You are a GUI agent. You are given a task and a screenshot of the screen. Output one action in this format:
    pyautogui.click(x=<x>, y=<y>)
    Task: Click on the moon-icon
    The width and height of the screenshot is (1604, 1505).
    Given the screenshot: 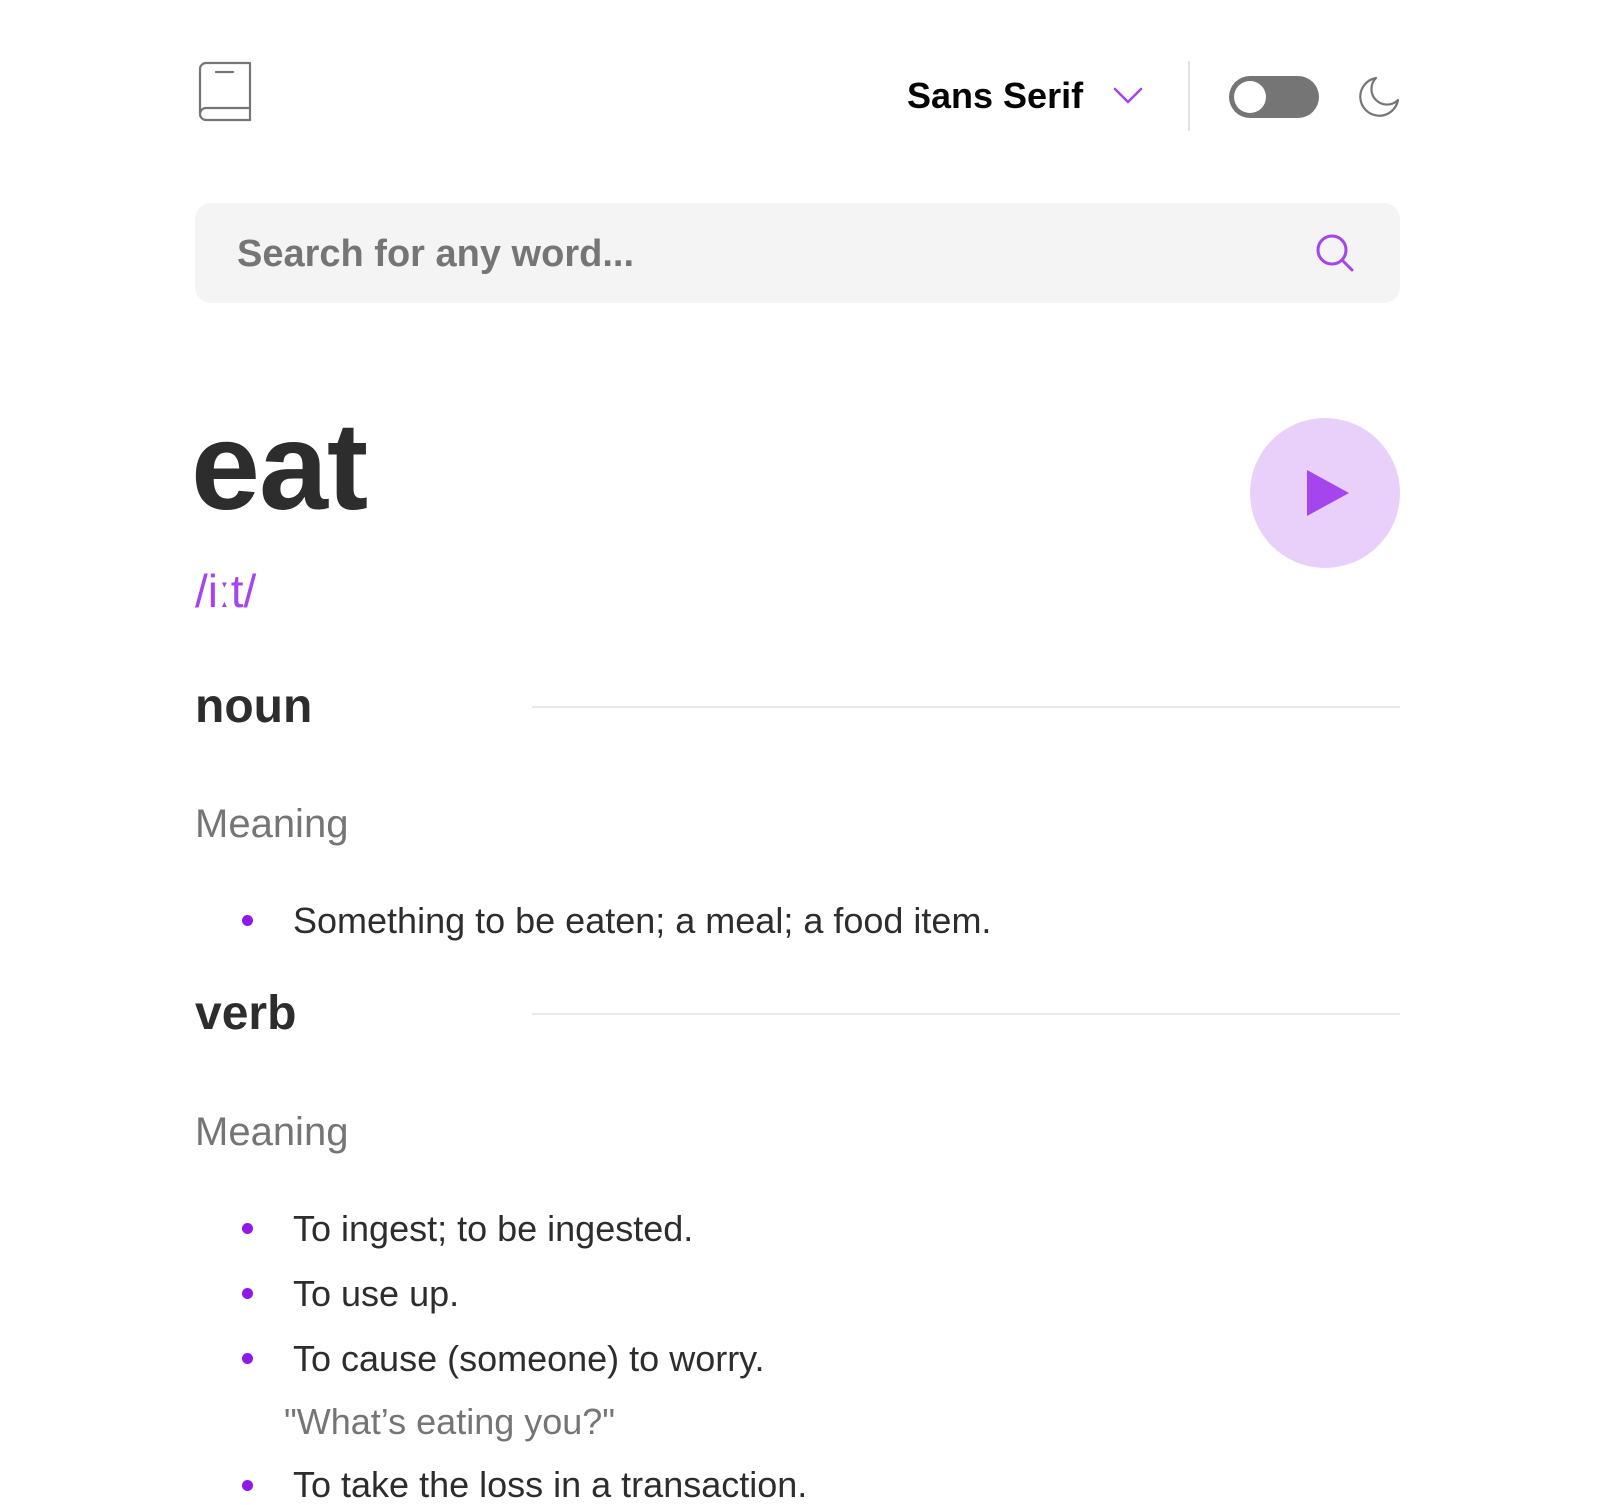 What is the action you would take?
    pyautogui.click(x=1379, y=97)
    